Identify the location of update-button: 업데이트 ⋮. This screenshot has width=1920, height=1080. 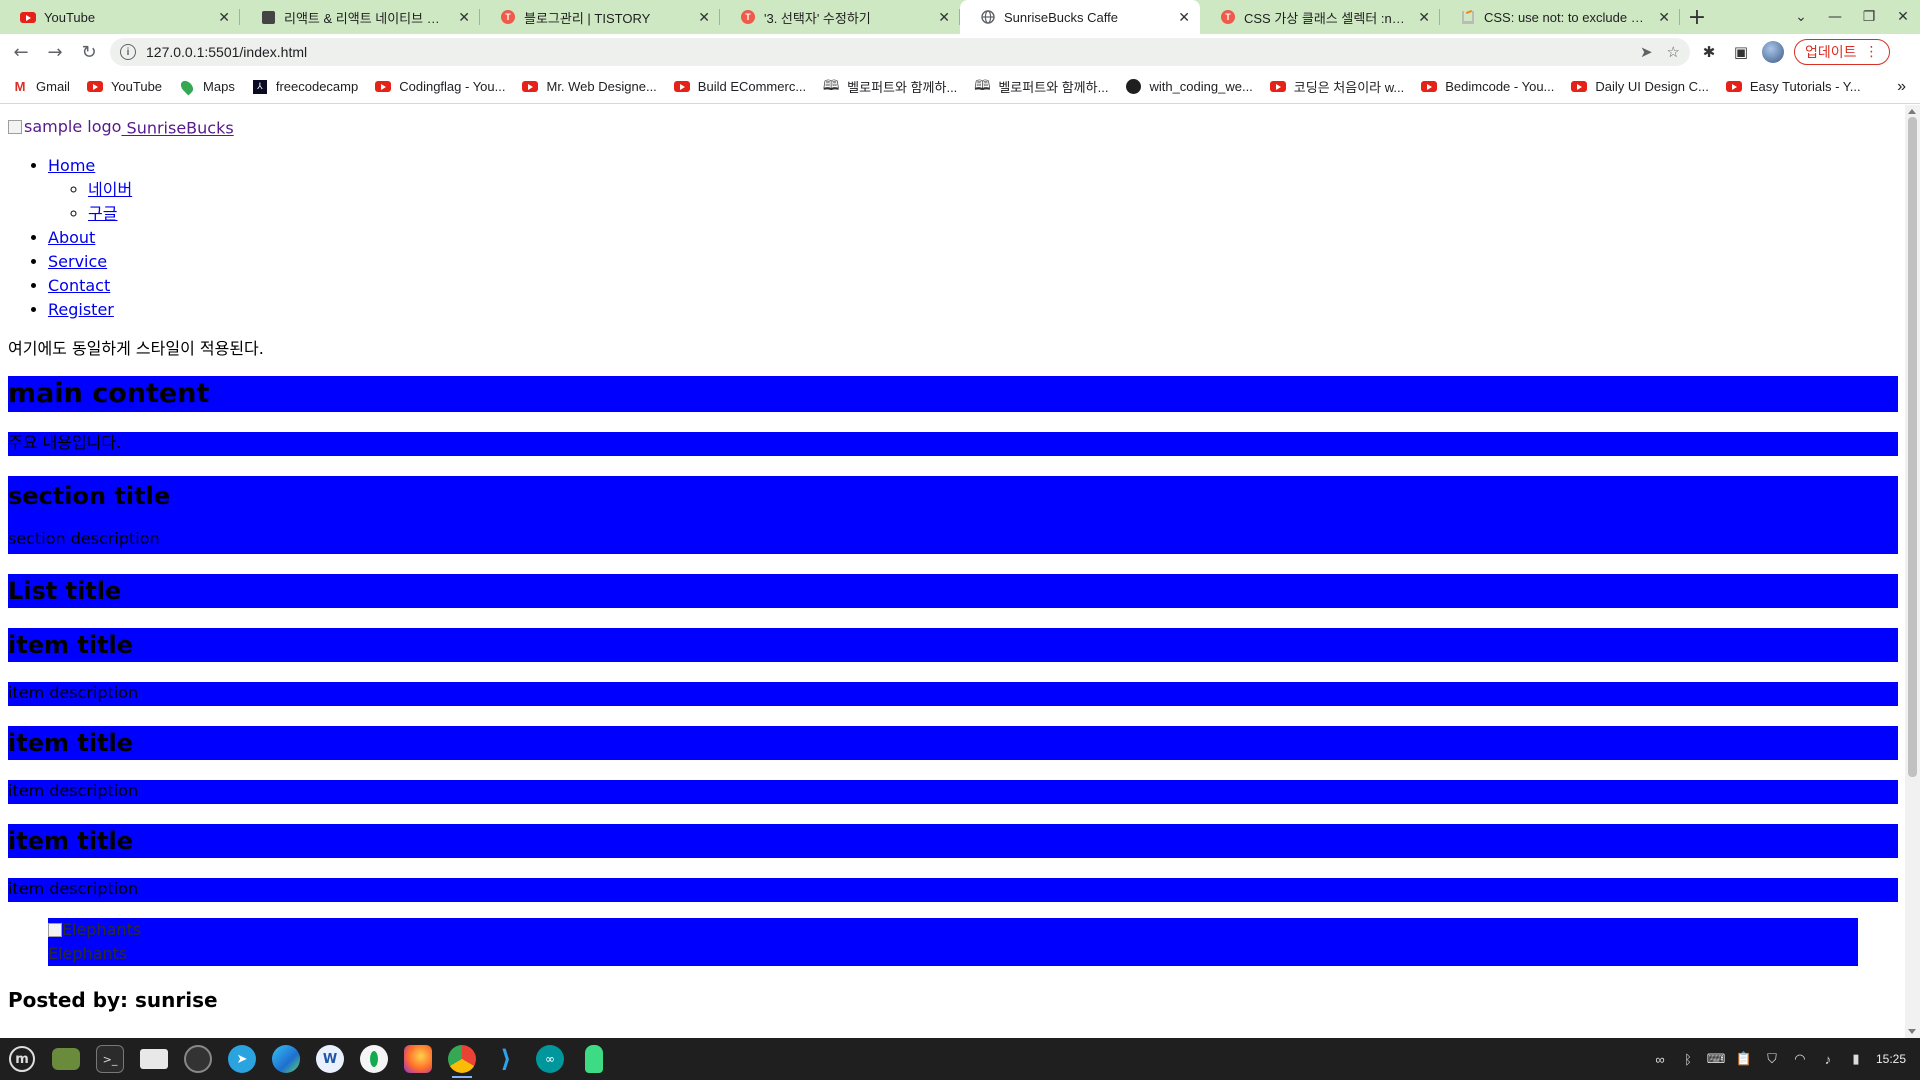
(1842, 52).